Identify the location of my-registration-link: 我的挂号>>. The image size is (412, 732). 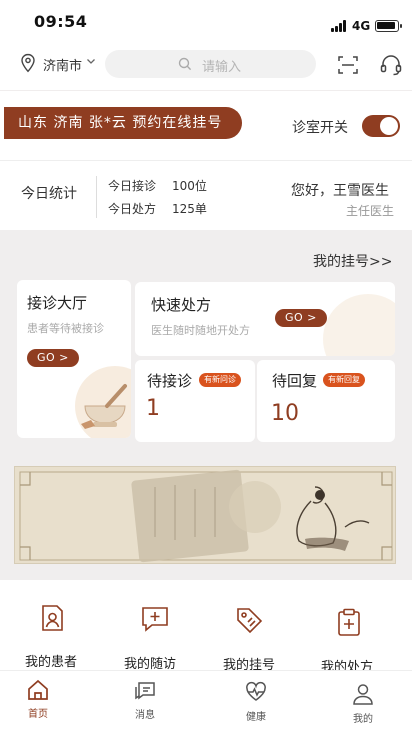
(352, 261).